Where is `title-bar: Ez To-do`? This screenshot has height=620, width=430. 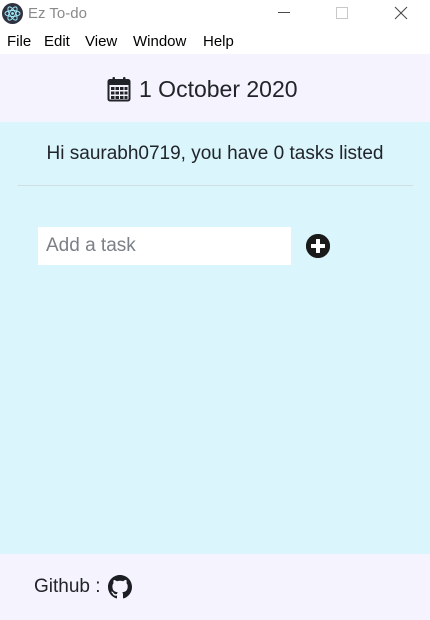 title-bar: Ez To-do is located at coordinates (215, 14).